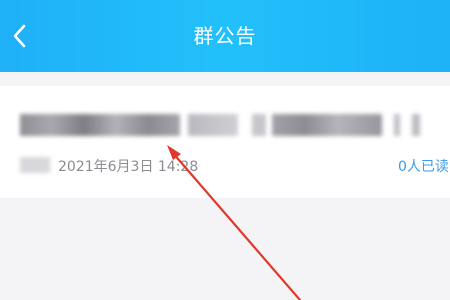 The height and width of the screenshot is (300, 450). I want to click on announcement-meta: 2021年6月3日 14:28 0人已读, so click(235, 165).